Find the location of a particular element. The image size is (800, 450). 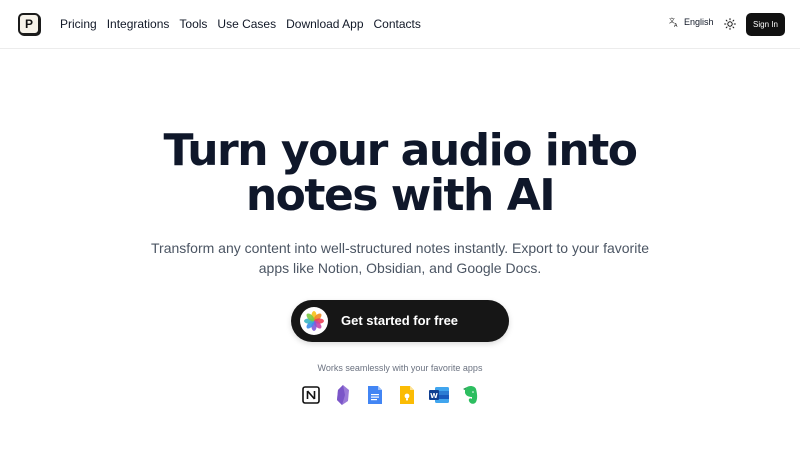

language-selector: 文 A English is located at coordinates (691, 22).